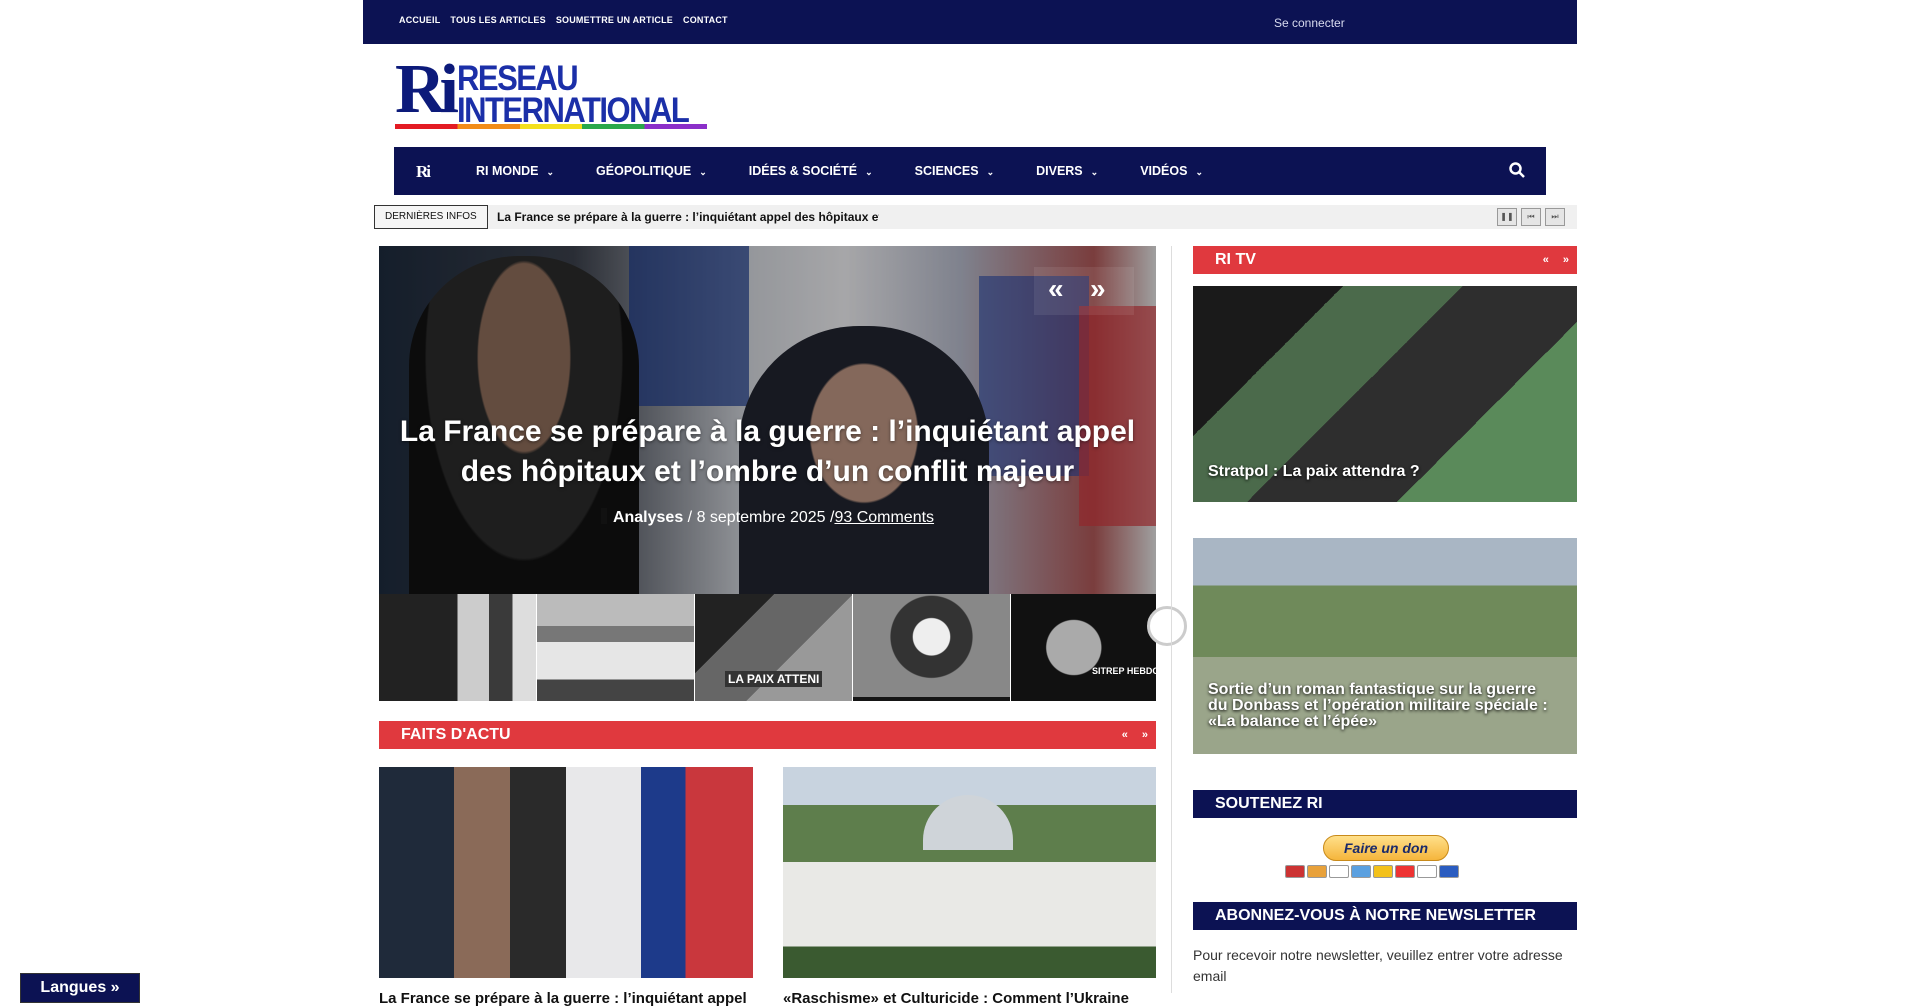 This screenshot has height=1007, width=1920. What do you see at coordinates (1386, 848) in the screenshot?
I see `donate-button: Faire un don` at bounding box center [1386, 848].